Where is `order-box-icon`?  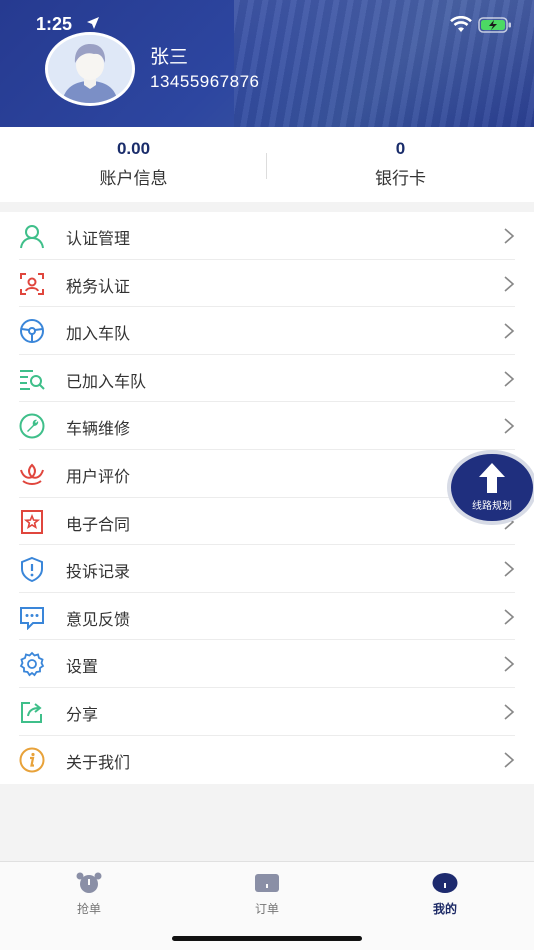 order-box-icon is located at coordinates (267, 883).